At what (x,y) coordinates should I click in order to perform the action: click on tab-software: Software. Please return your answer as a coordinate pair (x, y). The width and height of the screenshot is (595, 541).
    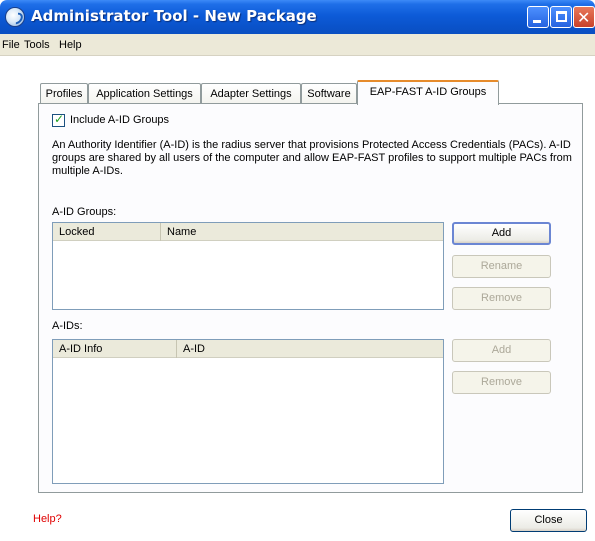
    Looking at the image, I should click on (329, 93).